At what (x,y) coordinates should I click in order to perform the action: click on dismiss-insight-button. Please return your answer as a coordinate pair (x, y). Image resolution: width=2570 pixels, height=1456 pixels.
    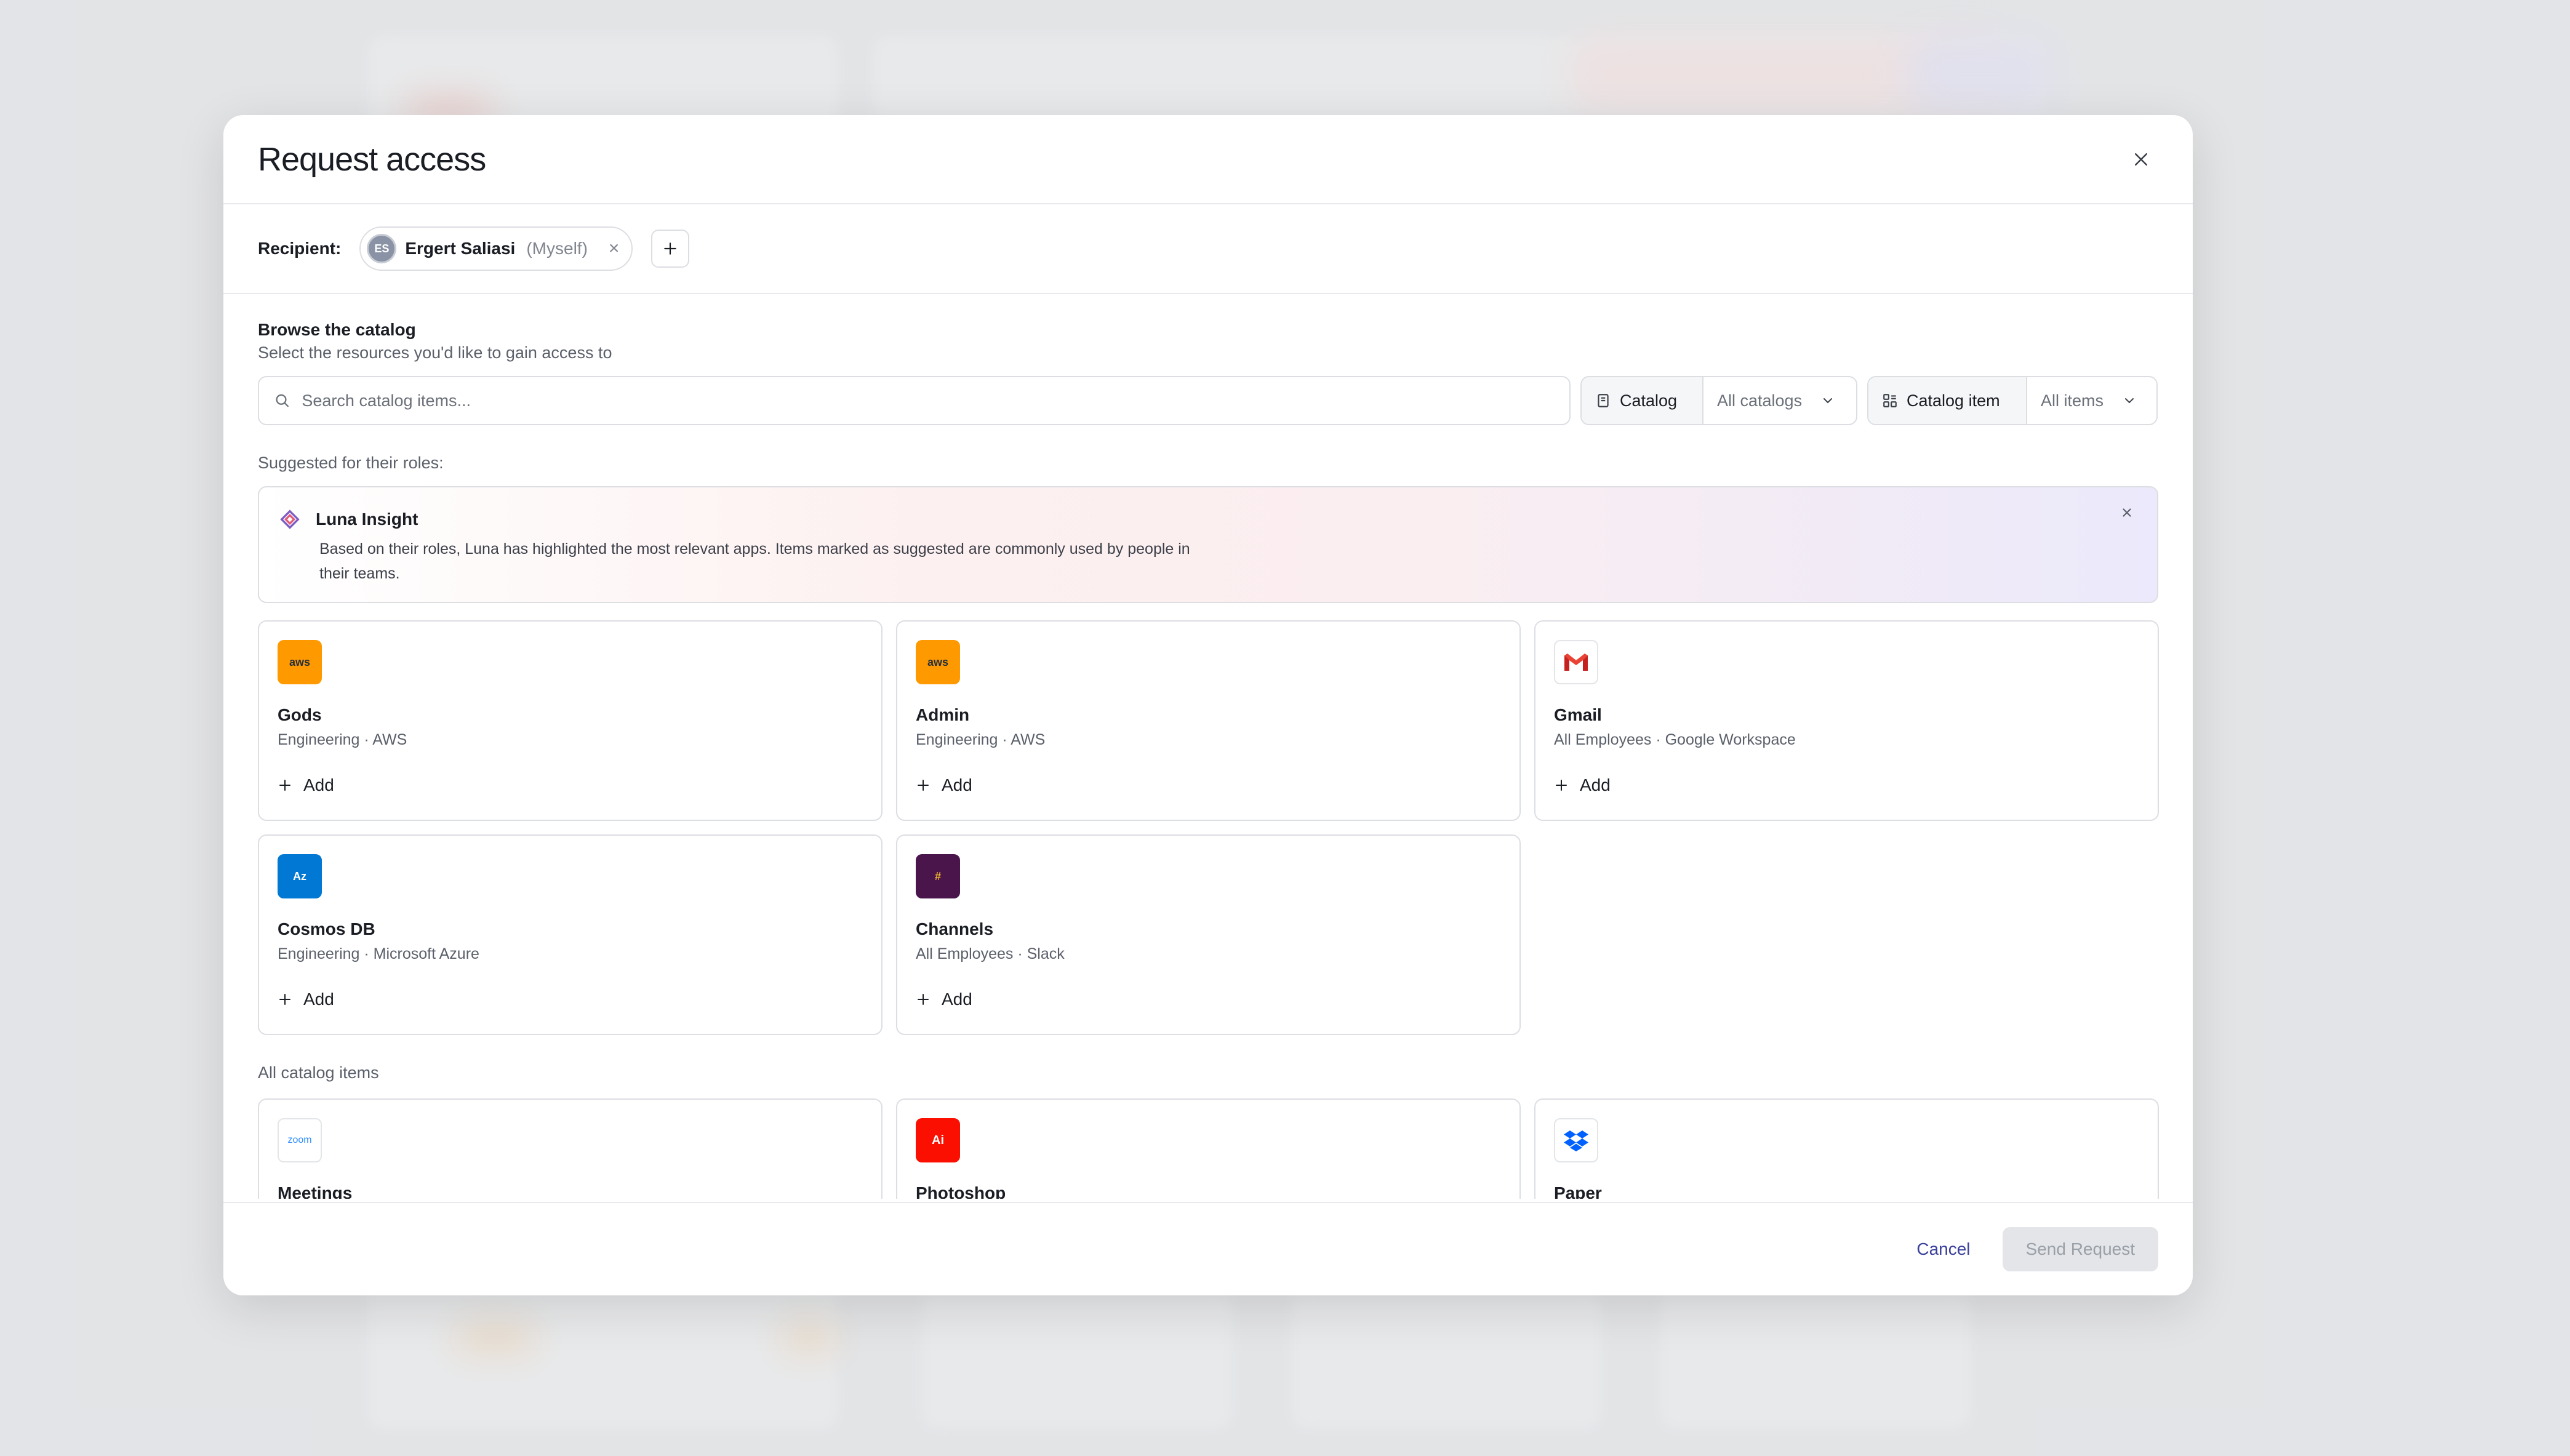
    Looking at the image, I should click on (2127, 514).